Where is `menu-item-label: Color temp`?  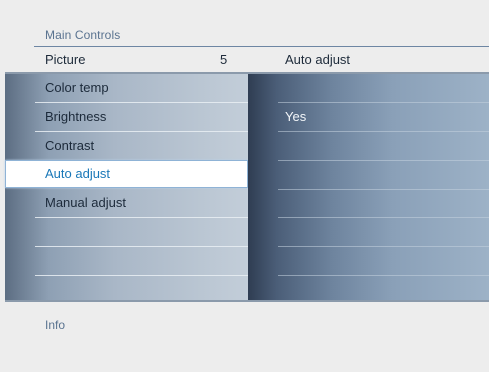 menu-item-label: Color temp is located at coordinates (77, 87).